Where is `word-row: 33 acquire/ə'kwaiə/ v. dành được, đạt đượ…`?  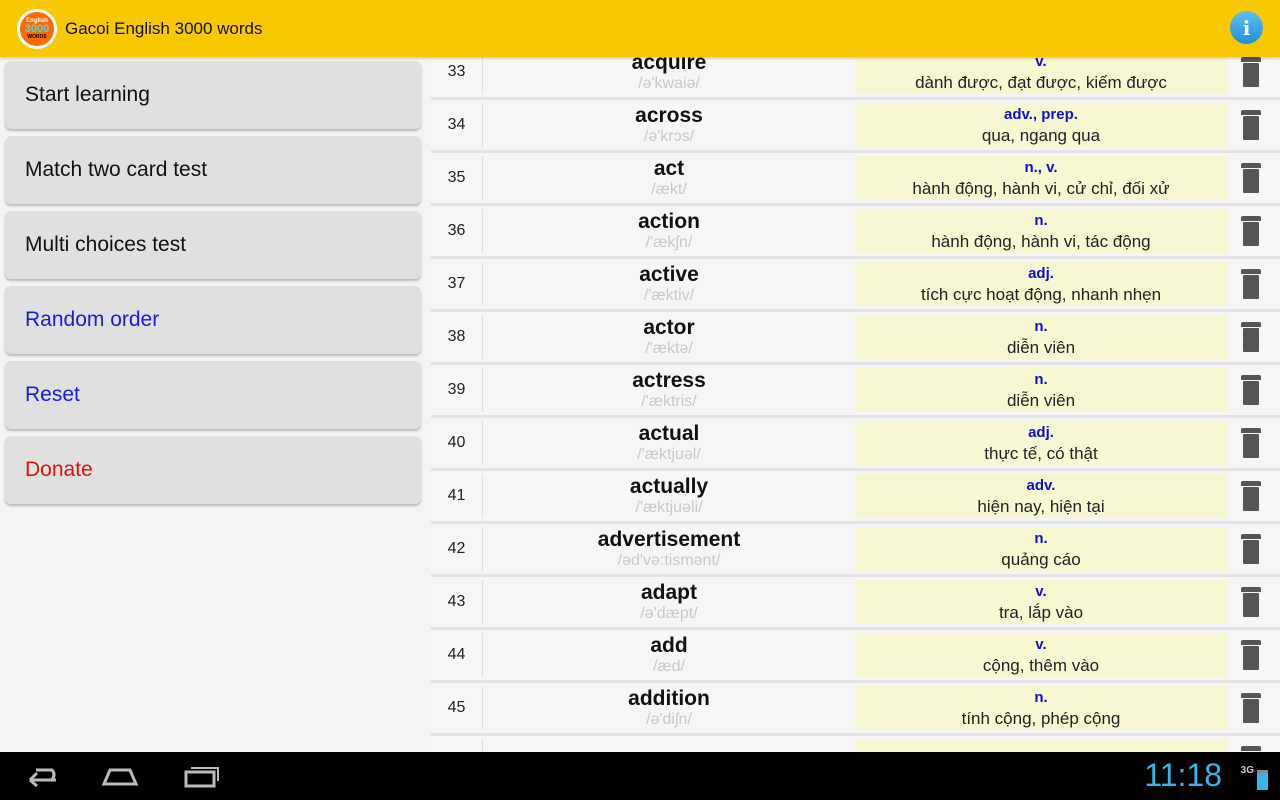 word-row: 33 acquire/ə'kwaiə/ v. dành được, đạt đượ… is located at coordinates (855, 78).